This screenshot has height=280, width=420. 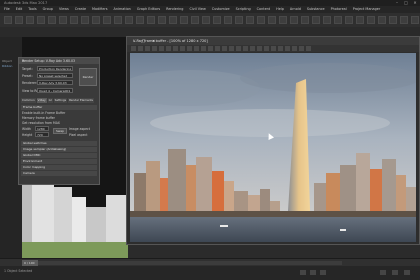 What do you see at coordinates (55, 82) in the screenshot?
I see `renderer-dropdown: V-Ray Adv 3.60.03` at bounding box center [55, 82].